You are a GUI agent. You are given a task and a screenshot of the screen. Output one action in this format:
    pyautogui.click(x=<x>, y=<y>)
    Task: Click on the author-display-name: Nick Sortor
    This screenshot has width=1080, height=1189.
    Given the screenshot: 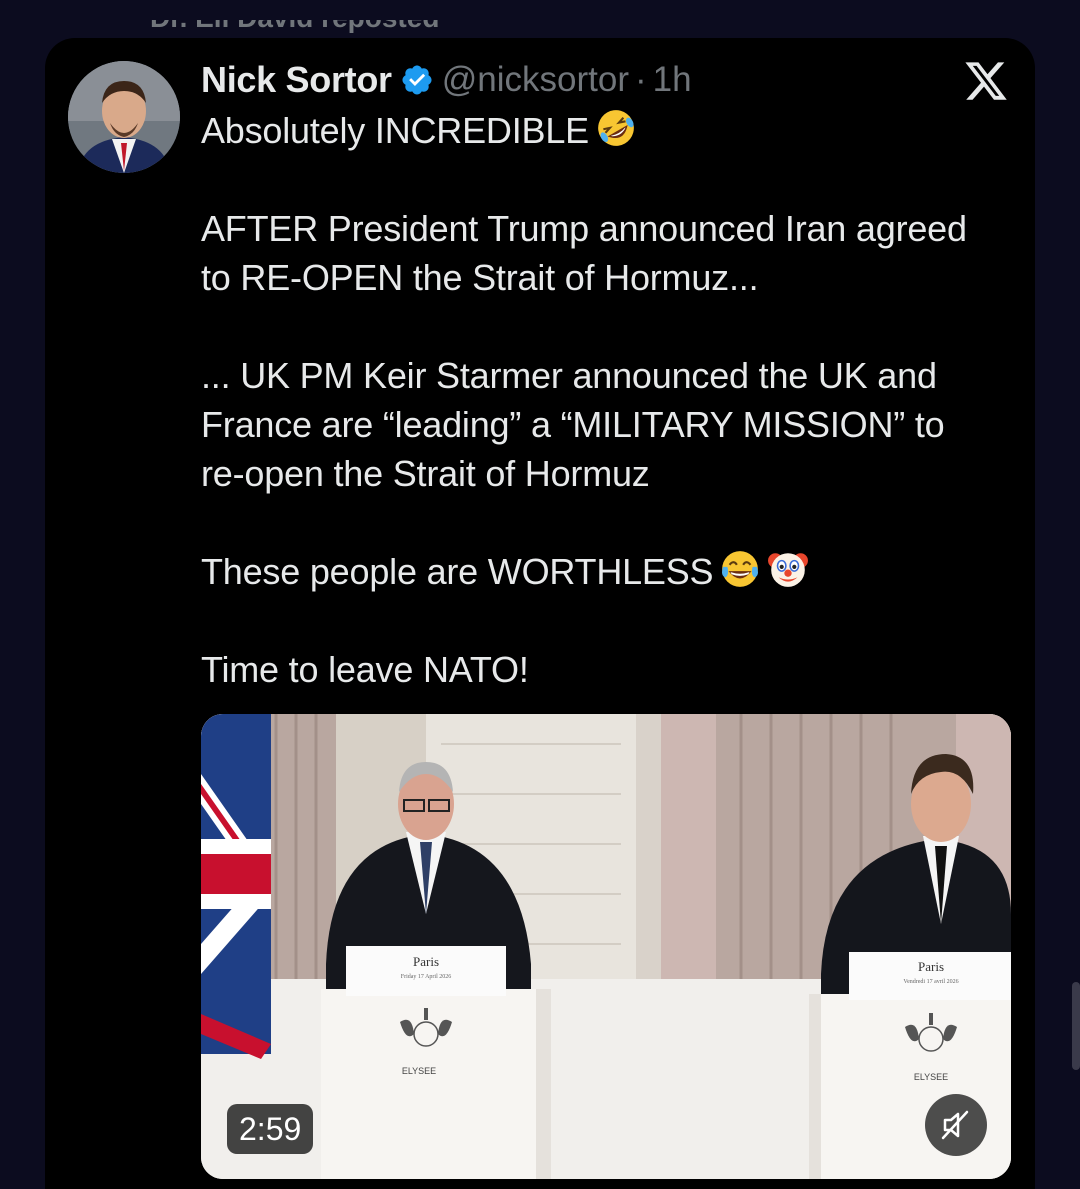 What is the action you would take?
    pyautogui.click(x=296, y=80)
    